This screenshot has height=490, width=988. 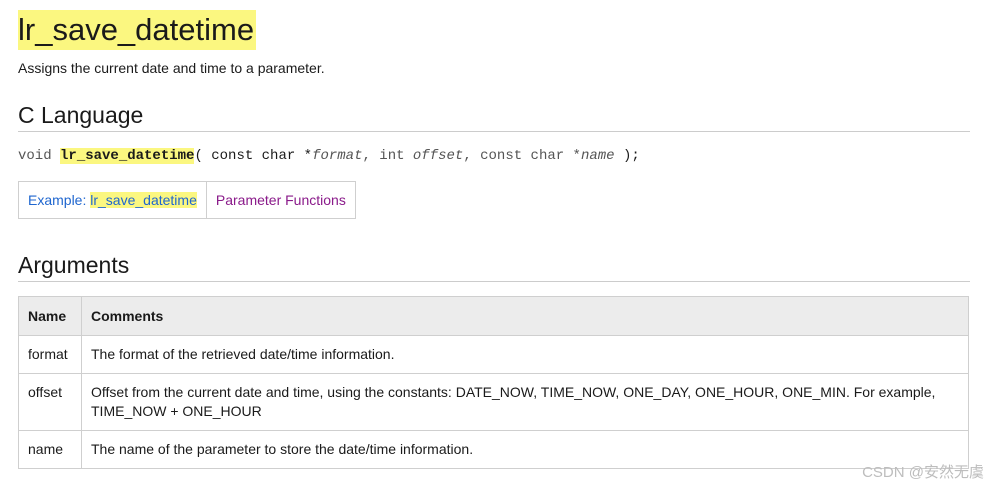 What do you see at coordinates (39, 156) in the screenshot?
I see `syntax-return-type: void` at bounding box center [39, 156].